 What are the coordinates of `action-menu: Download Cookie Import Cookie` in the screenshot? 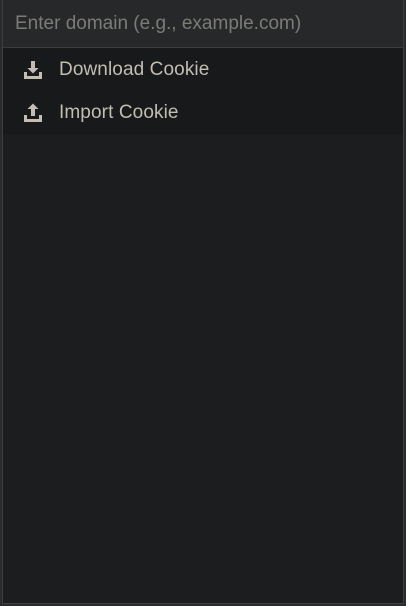 It's located at (203, 91).